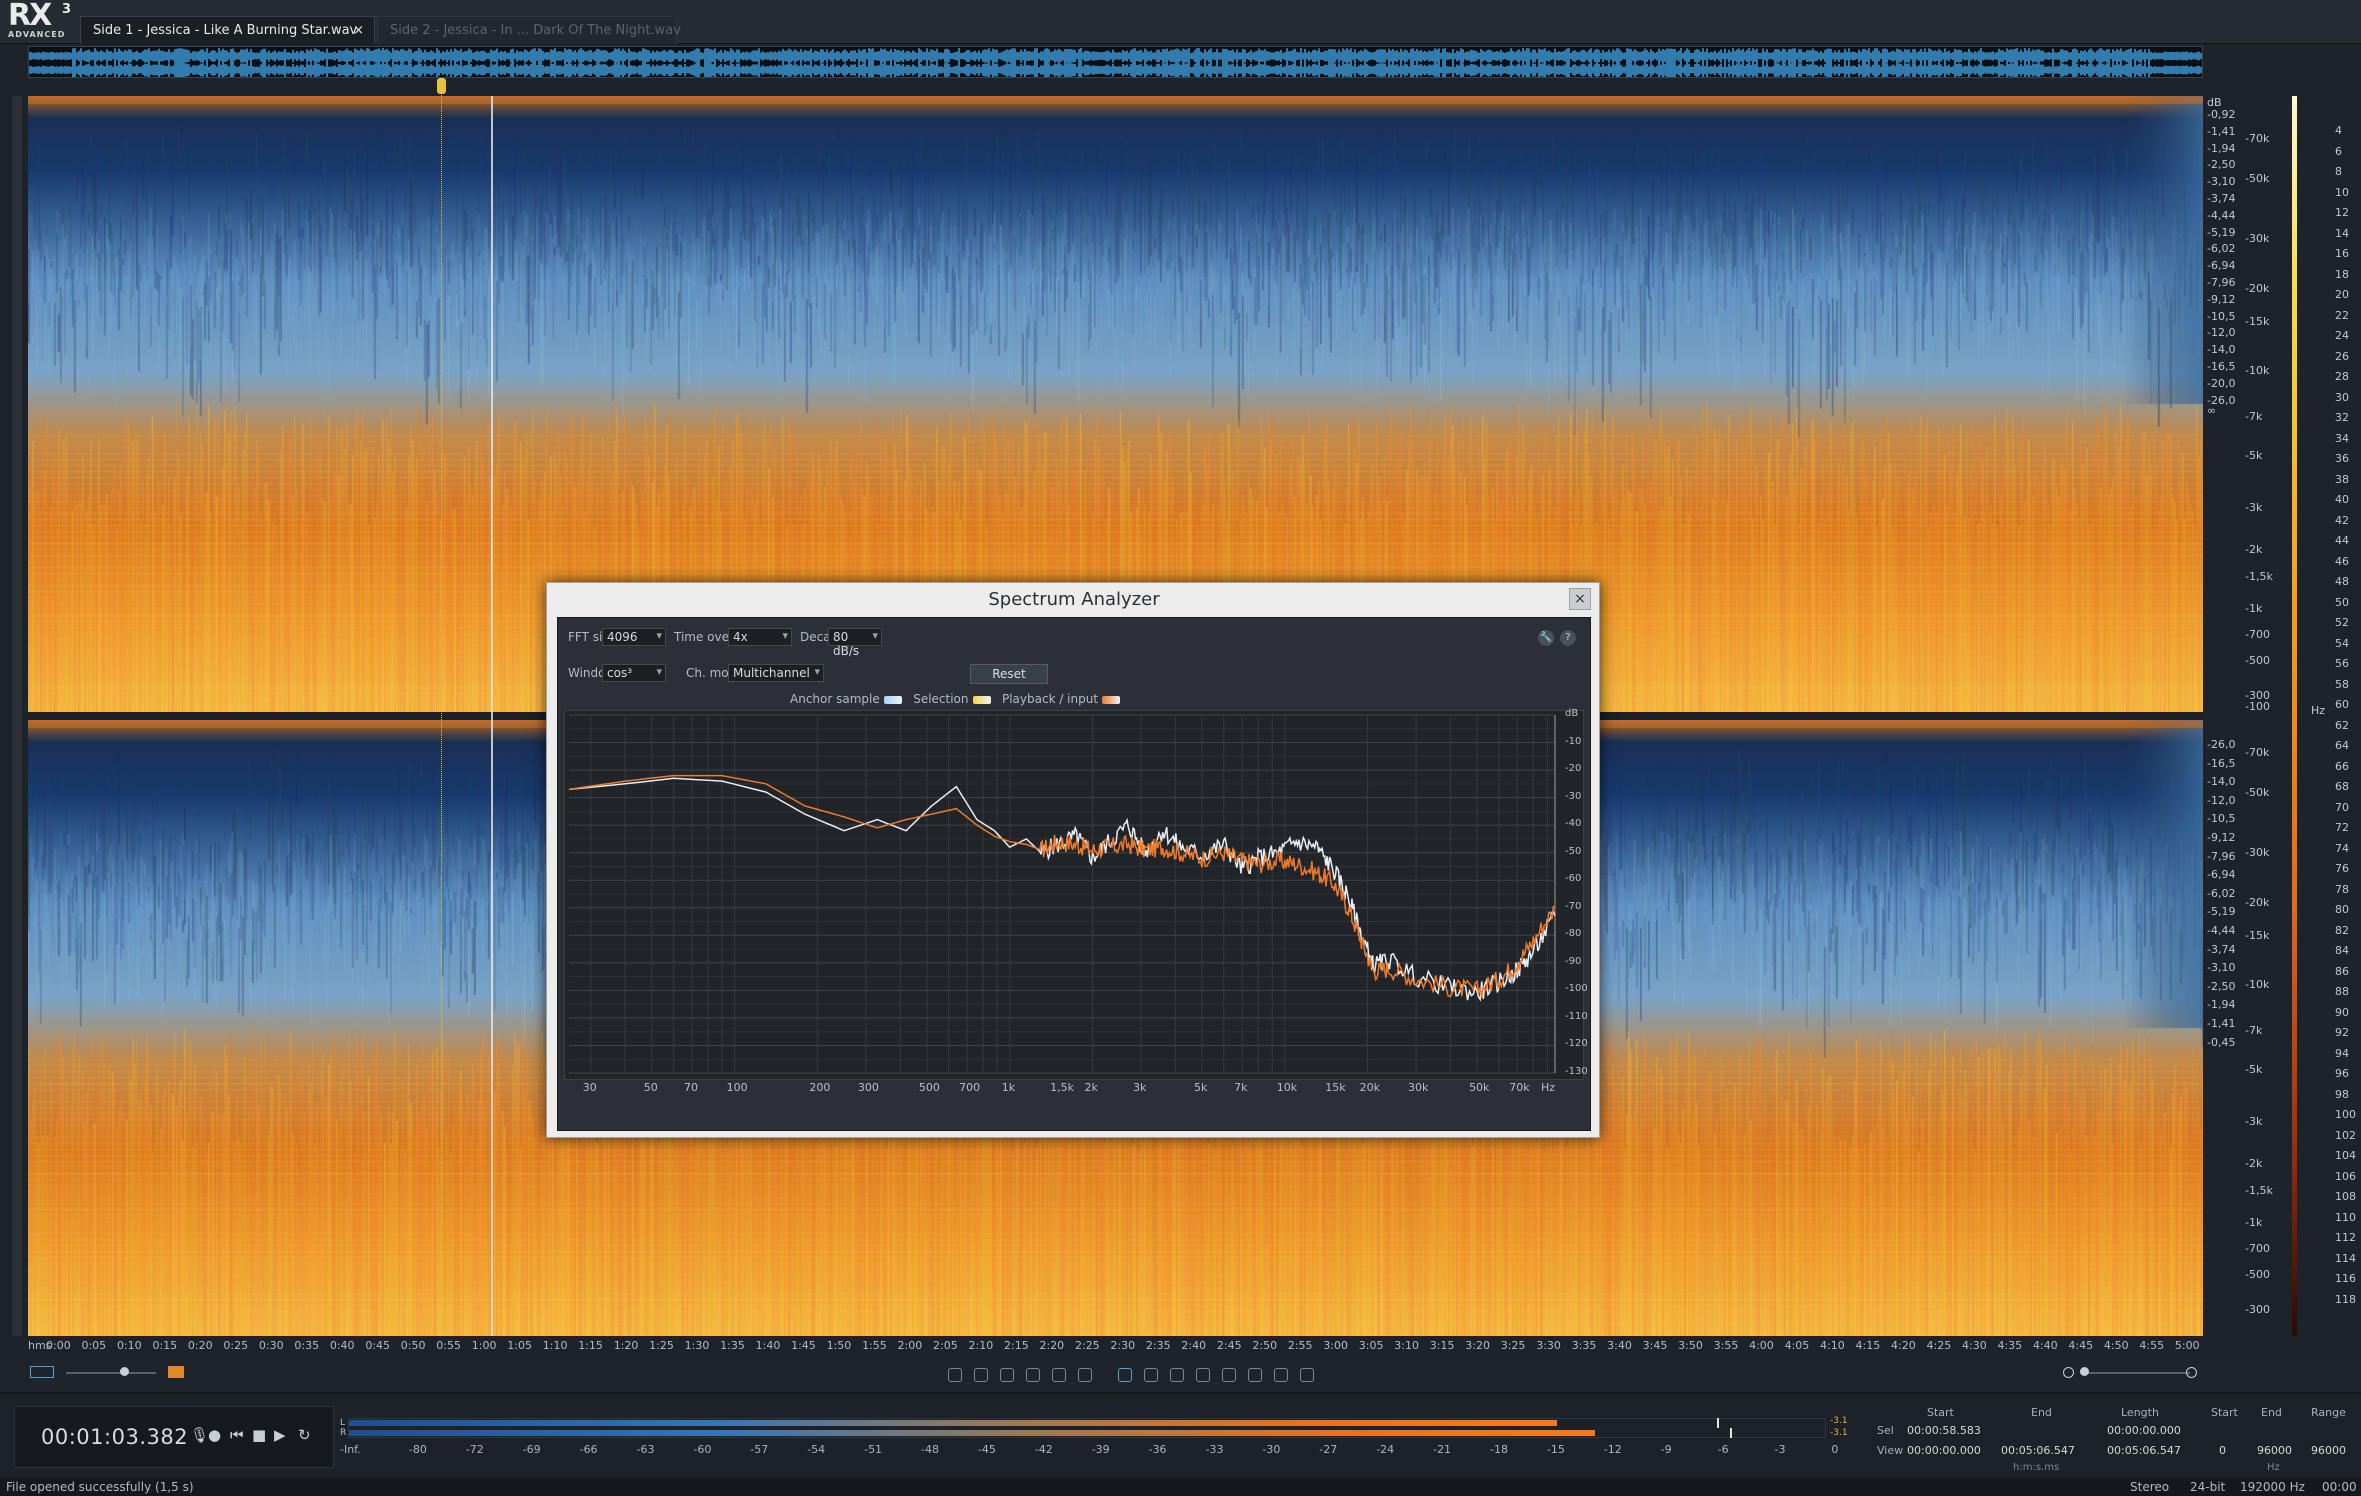 The image size is (2361, 1496). What do you see at coordinates (42, 21) in the screenshot?
I see `rx-logo: RX 3 ADVANCED` at bounding box center [42, 21].